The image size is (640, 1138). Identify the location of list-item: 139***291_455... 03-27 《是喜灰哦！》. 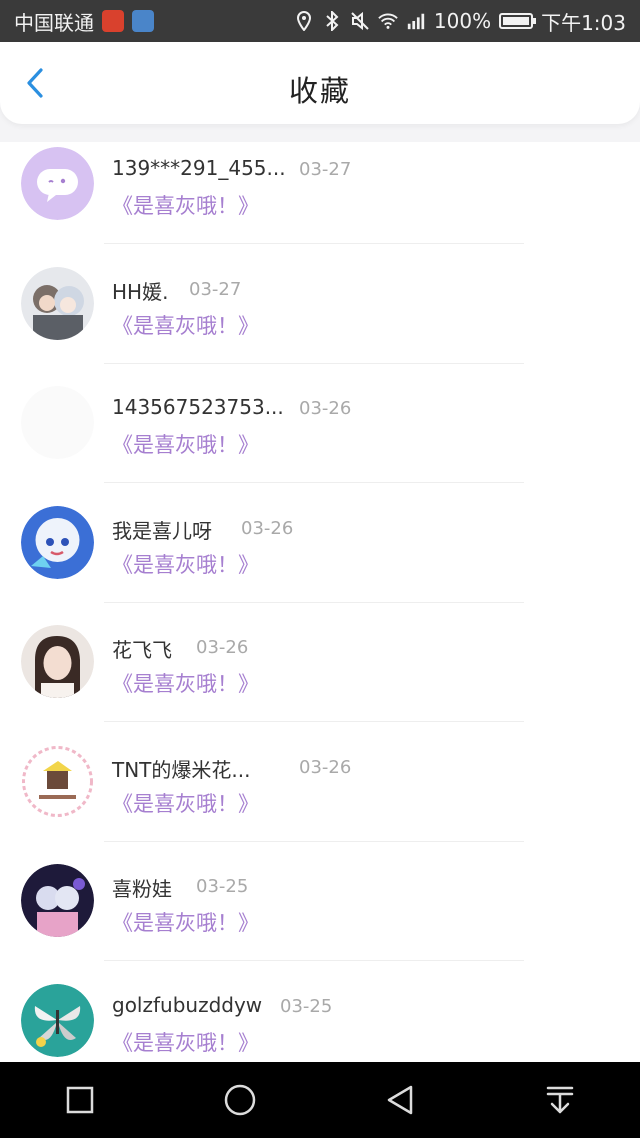
(320, 202).